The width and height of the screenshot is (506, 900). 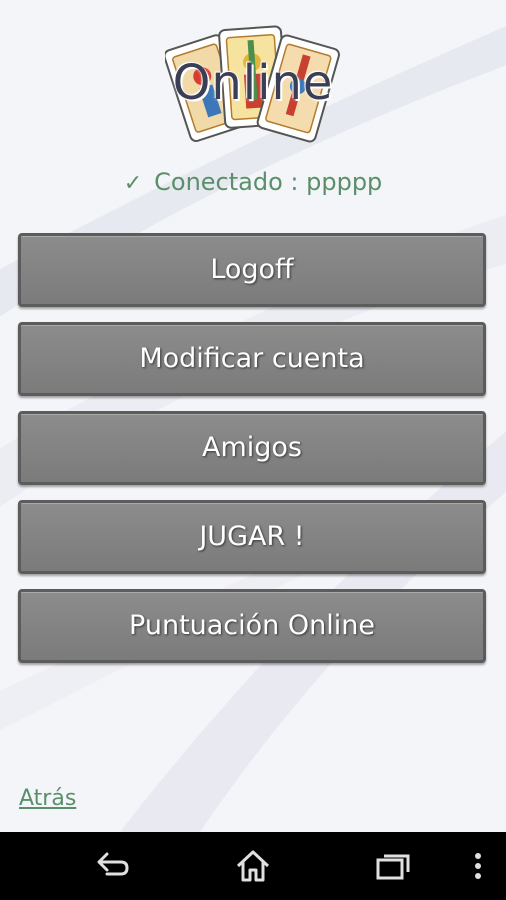 I want to click on modify-account-button: Modificar cuenta, so click(x=252, y=359).